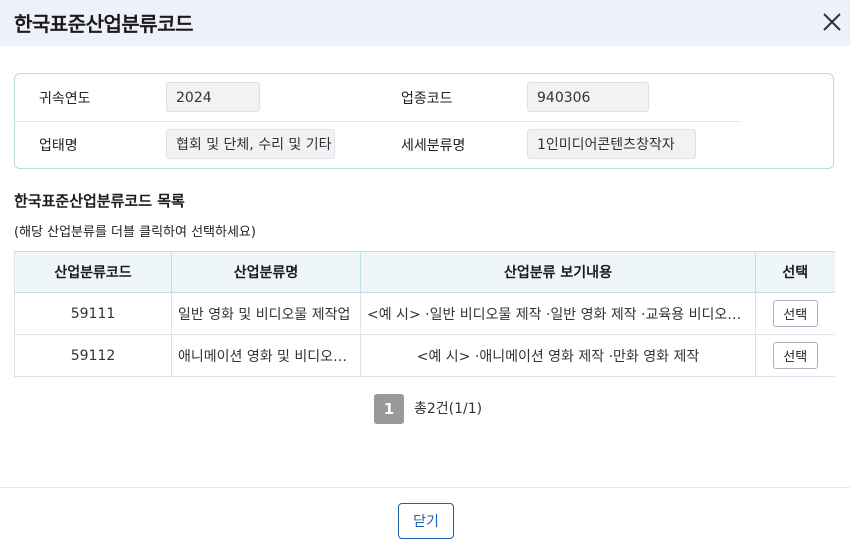 The height and width of the screenshot is (542, 850). Describe the element at coordinates (266, 355) in the screenshot. I see `name-cell: 애니메이션 영화 및 비디오물 제작업` at that location.